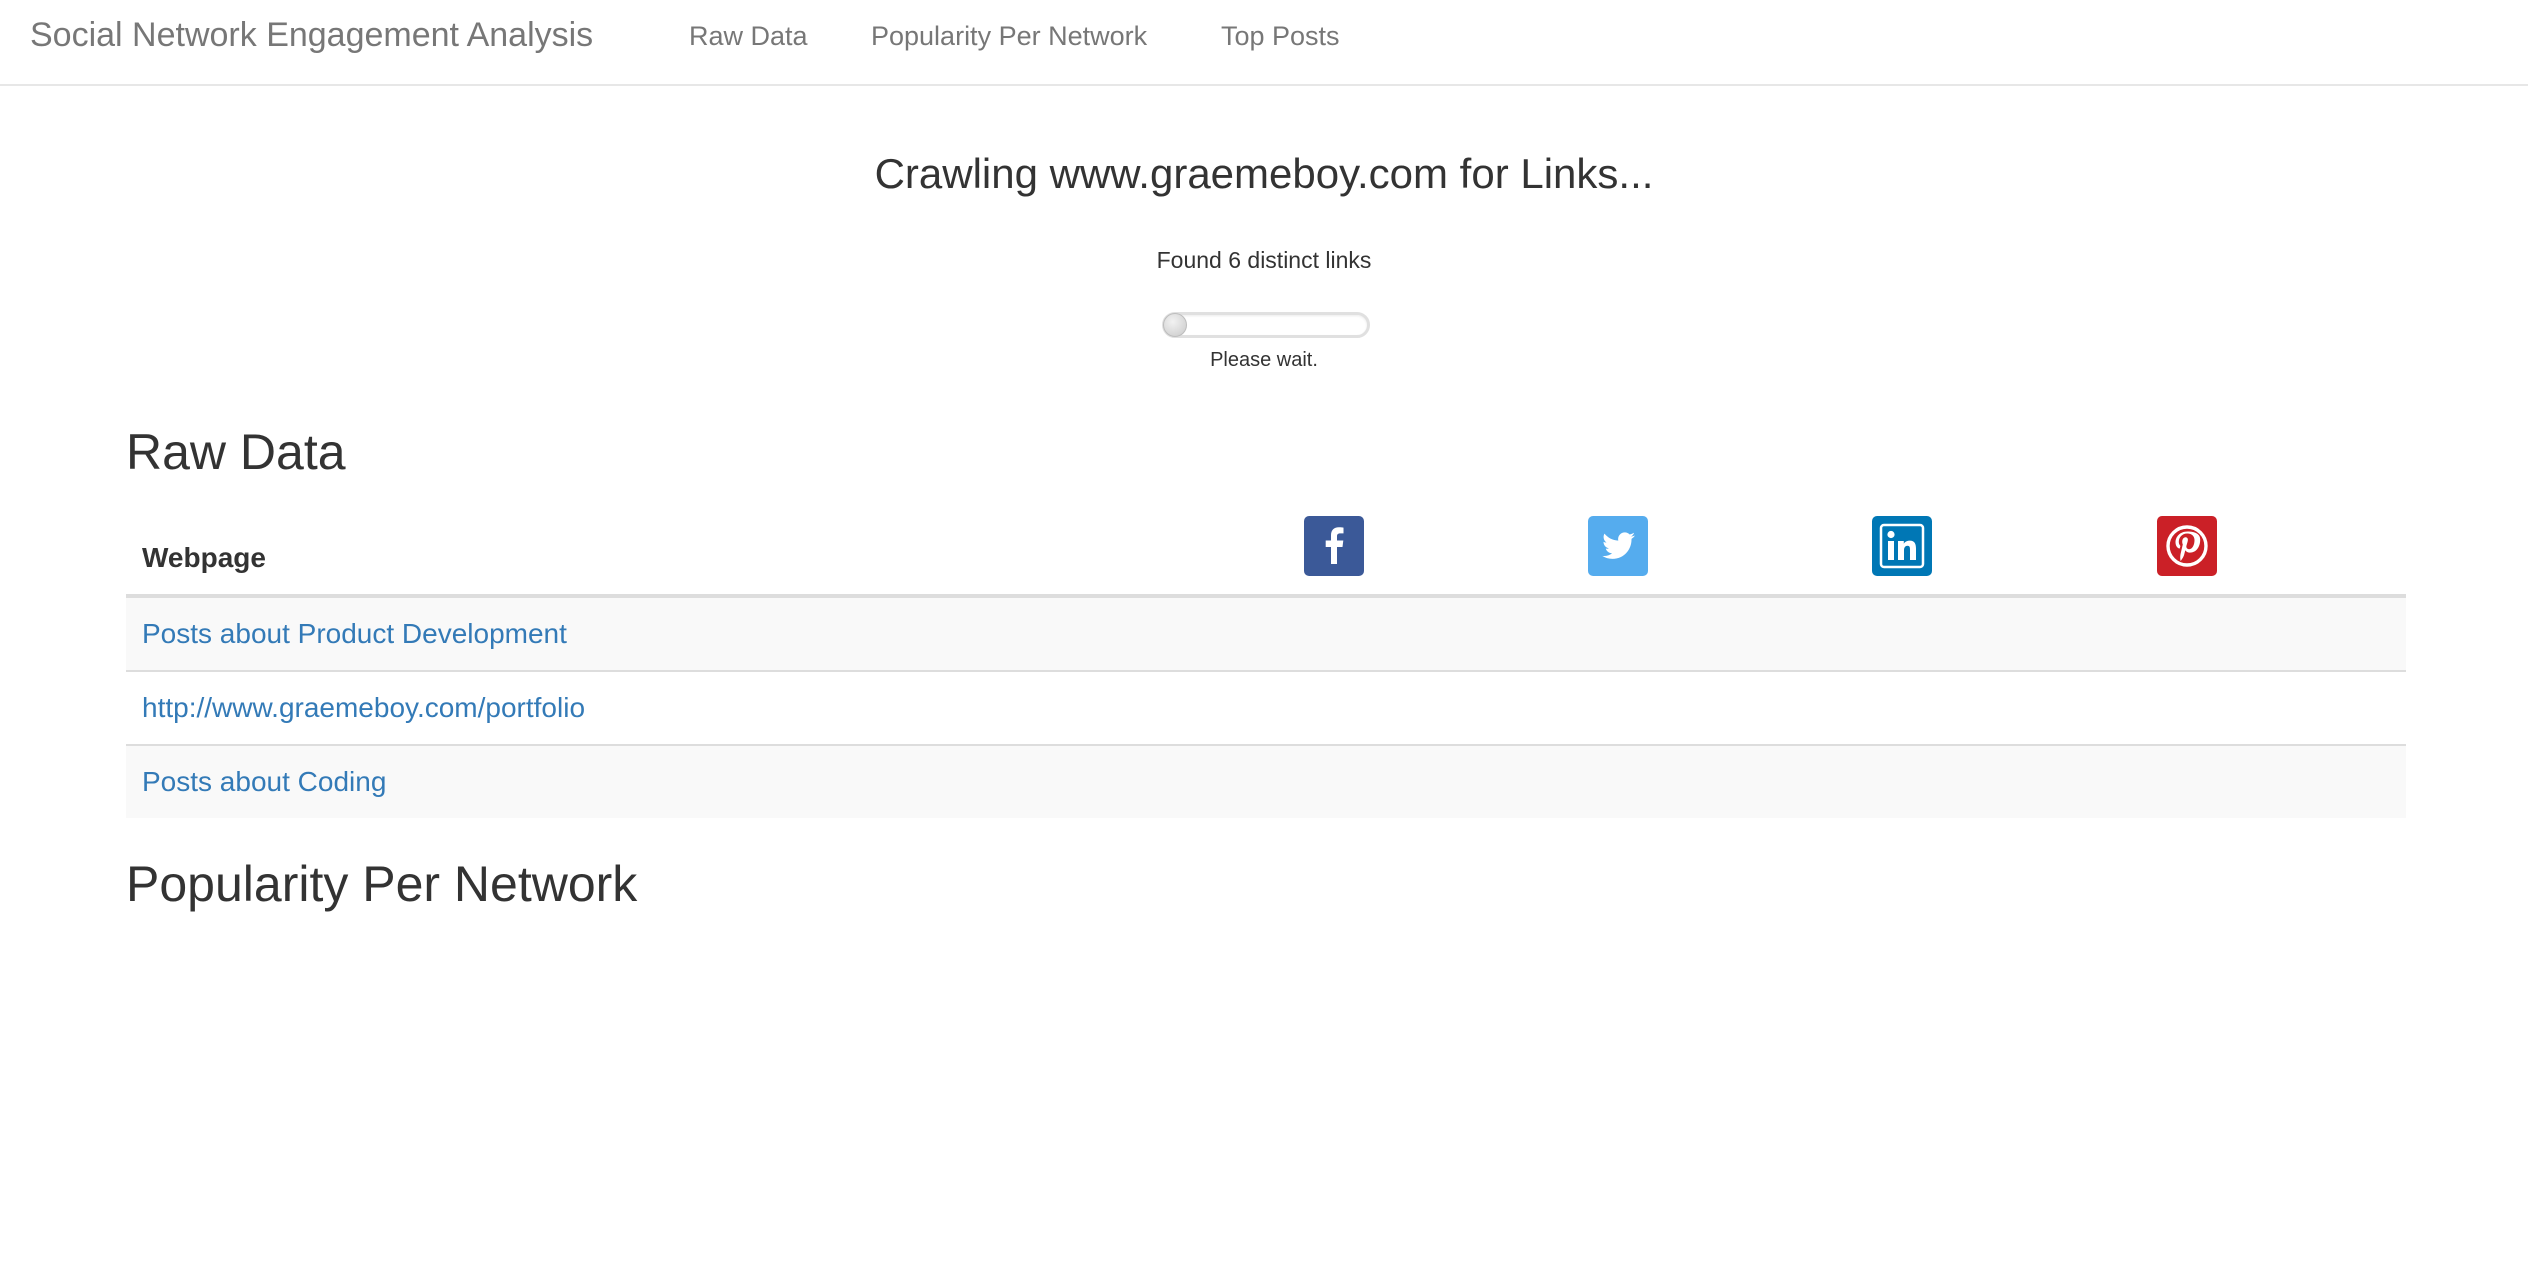  What do you see at coordinates (1618, 546) in the screenshot?
I see `twitter-icon` at bounding box center [1618, 546].